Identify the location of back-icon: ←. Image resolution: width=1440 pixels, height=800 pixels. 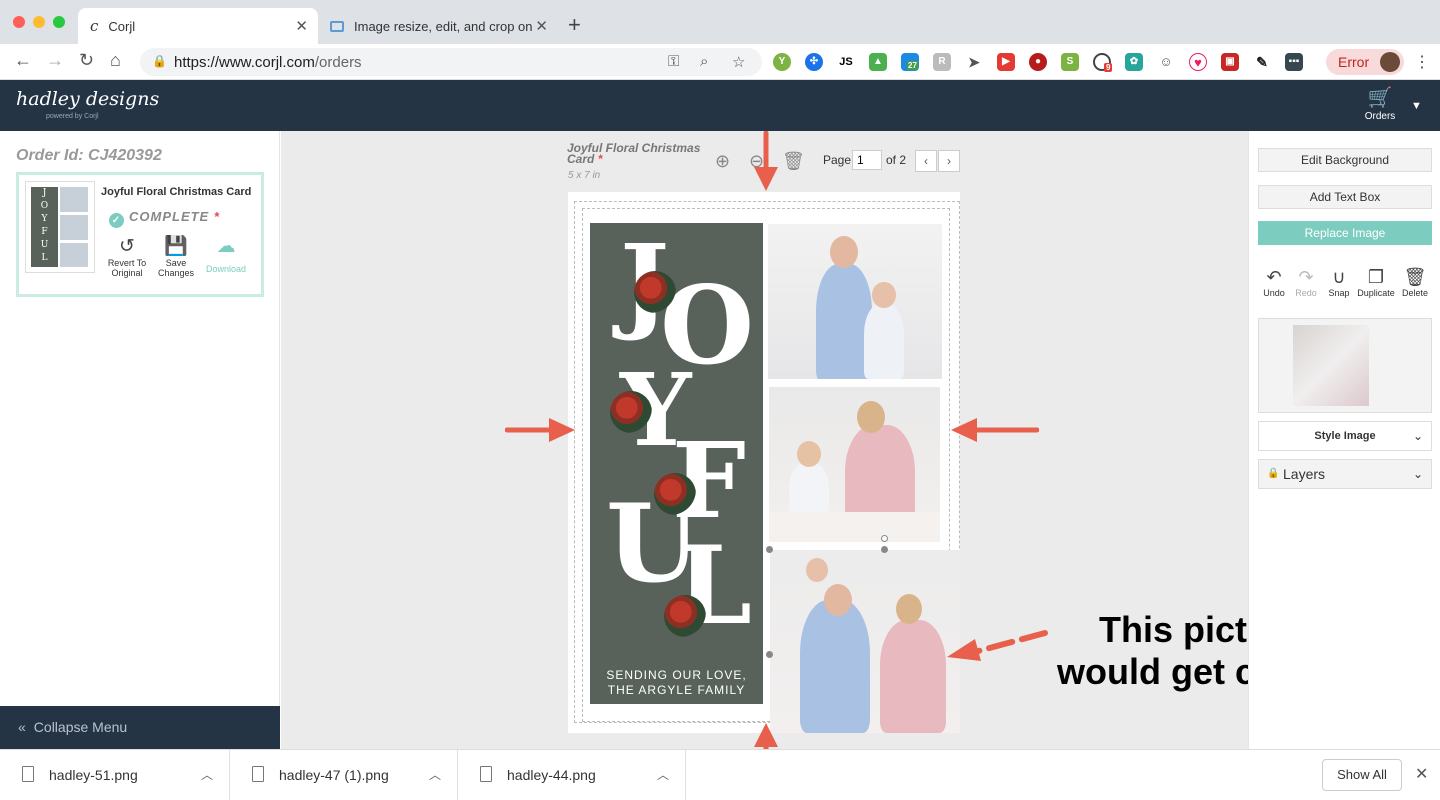
(23, 60).